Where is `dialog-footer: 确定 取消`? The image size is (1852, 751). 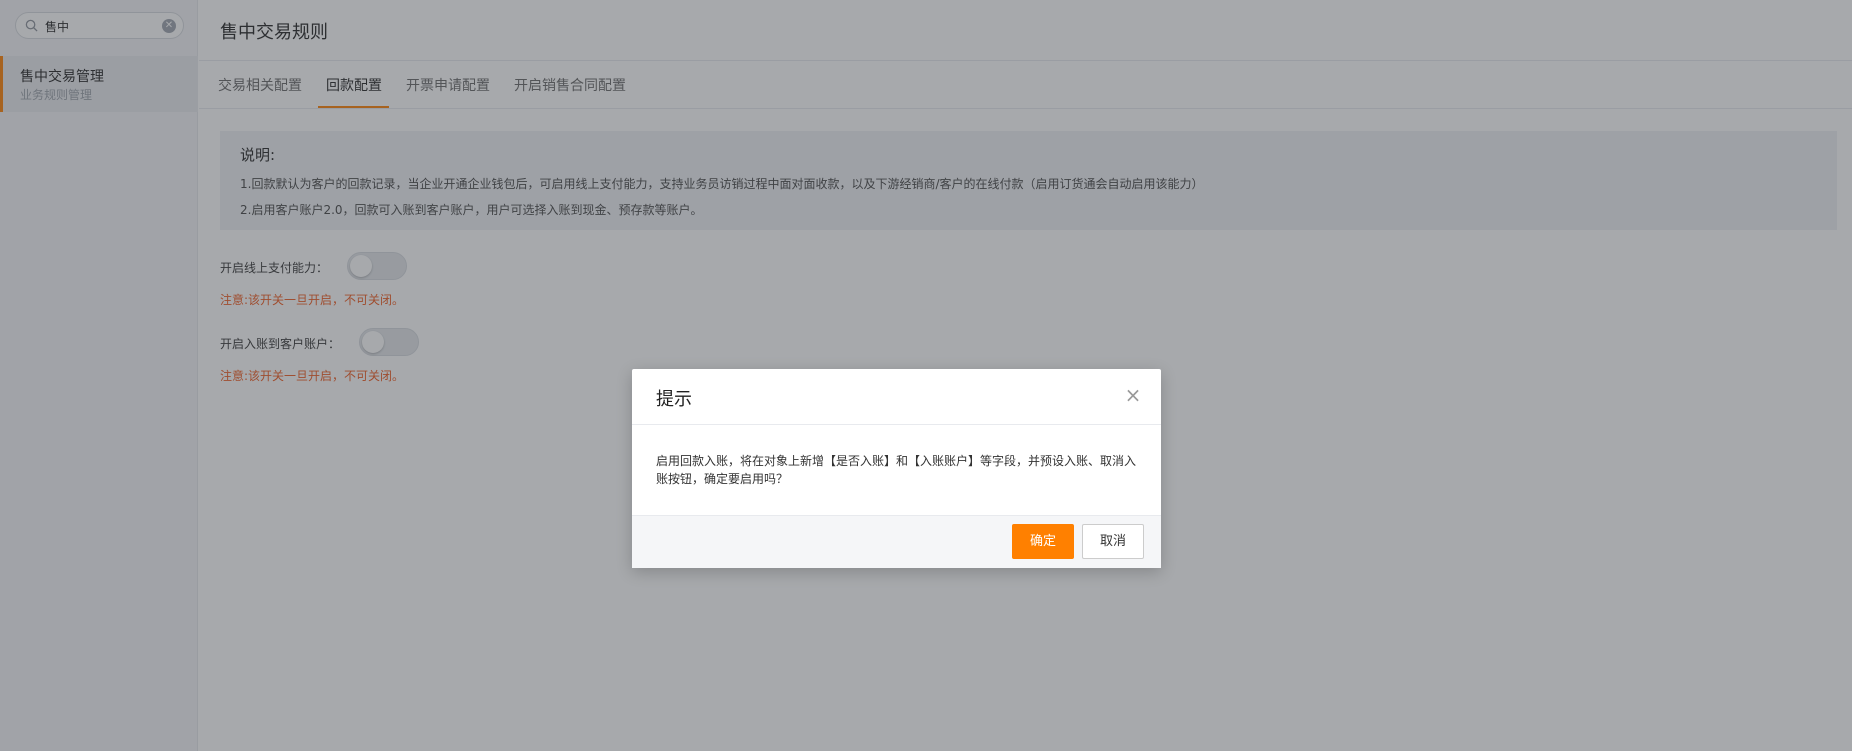
dialog-footer: 确定 取消 is located at coordinates (896, 541).